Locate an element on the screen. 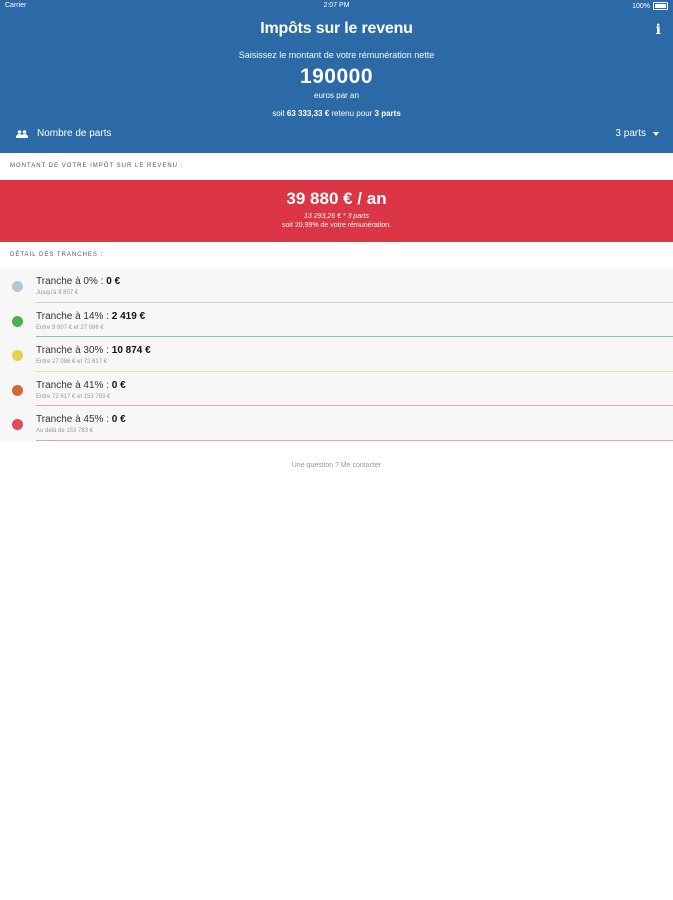 Image resolution: width=673 pixels, height=900 pixels. parts-selector: Nombre de parts 3 parts is located at coordinates (336, 136).